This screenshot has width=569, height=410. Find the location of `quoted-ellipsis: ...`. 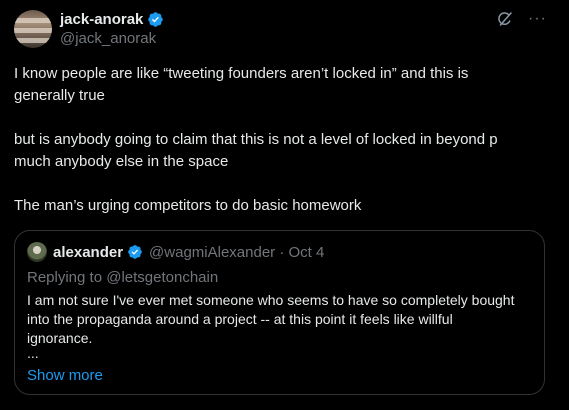

quoted-ellipsis: ... is located at coordinates (33, 353).